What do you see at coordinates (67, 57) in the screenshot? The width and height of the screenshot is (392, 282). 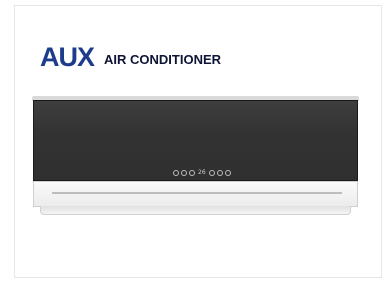 I see `brand-logo: AUX` at bounding box center [67, 57].